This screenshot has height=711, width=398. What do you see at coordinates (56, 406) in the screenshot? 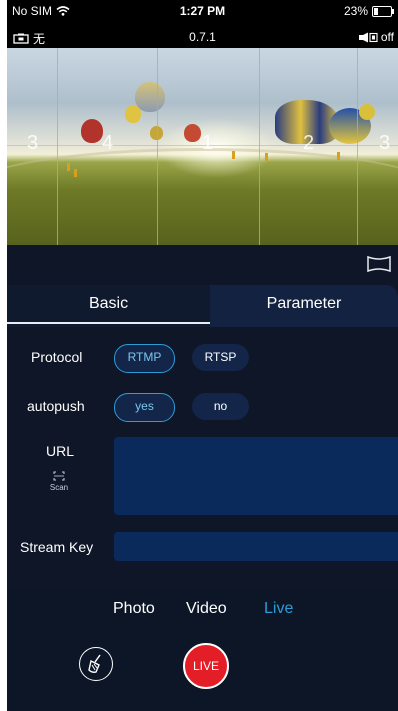
I see `autopush-label: autopush` at bounding box center [56, 406].